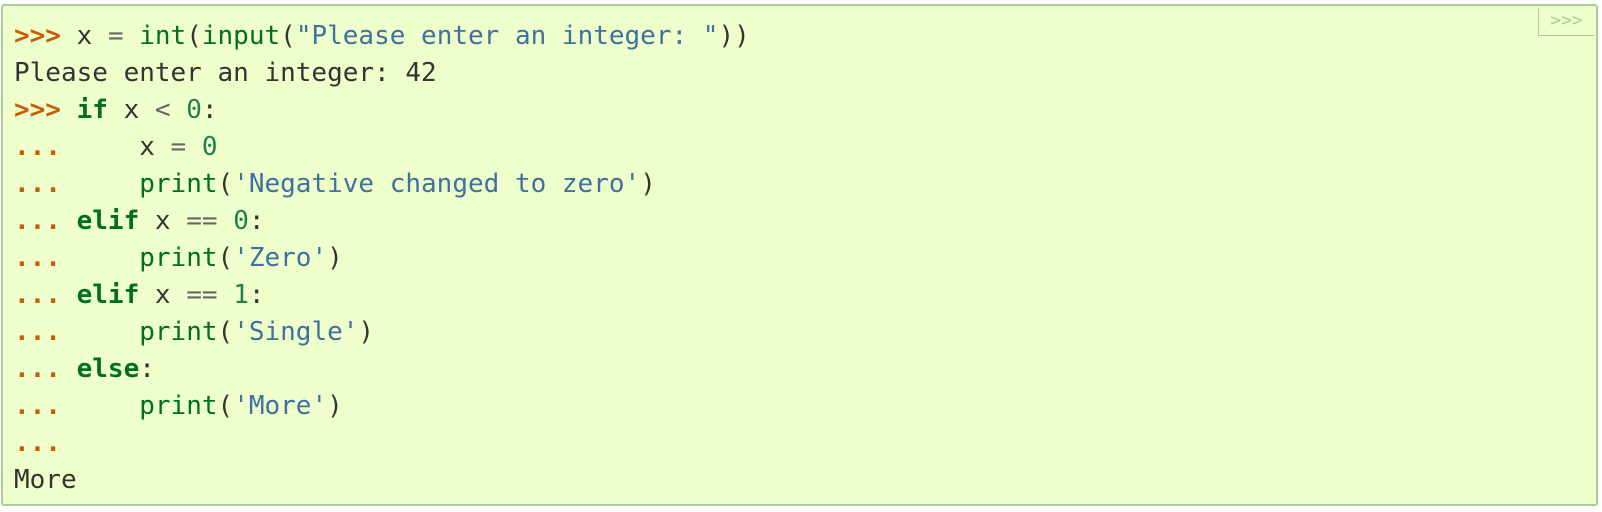 The width and height of the screenshot is (1602, 512). I want to click on keyword: else, so click(108, 369).